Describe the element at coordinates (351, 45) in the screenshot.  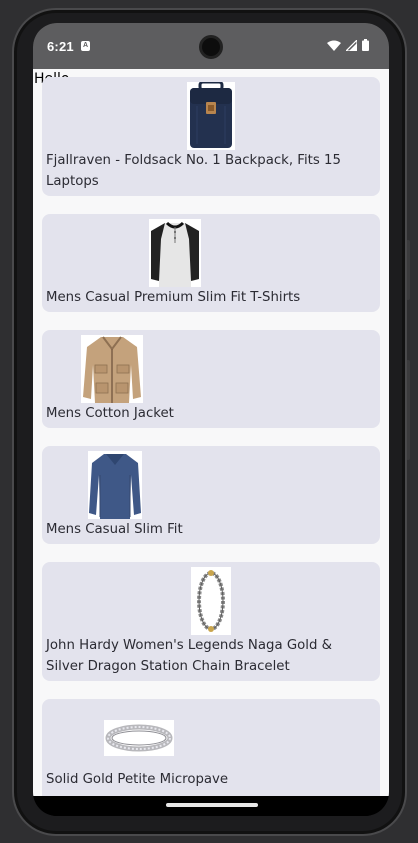
I see `signal-icon` at that location.